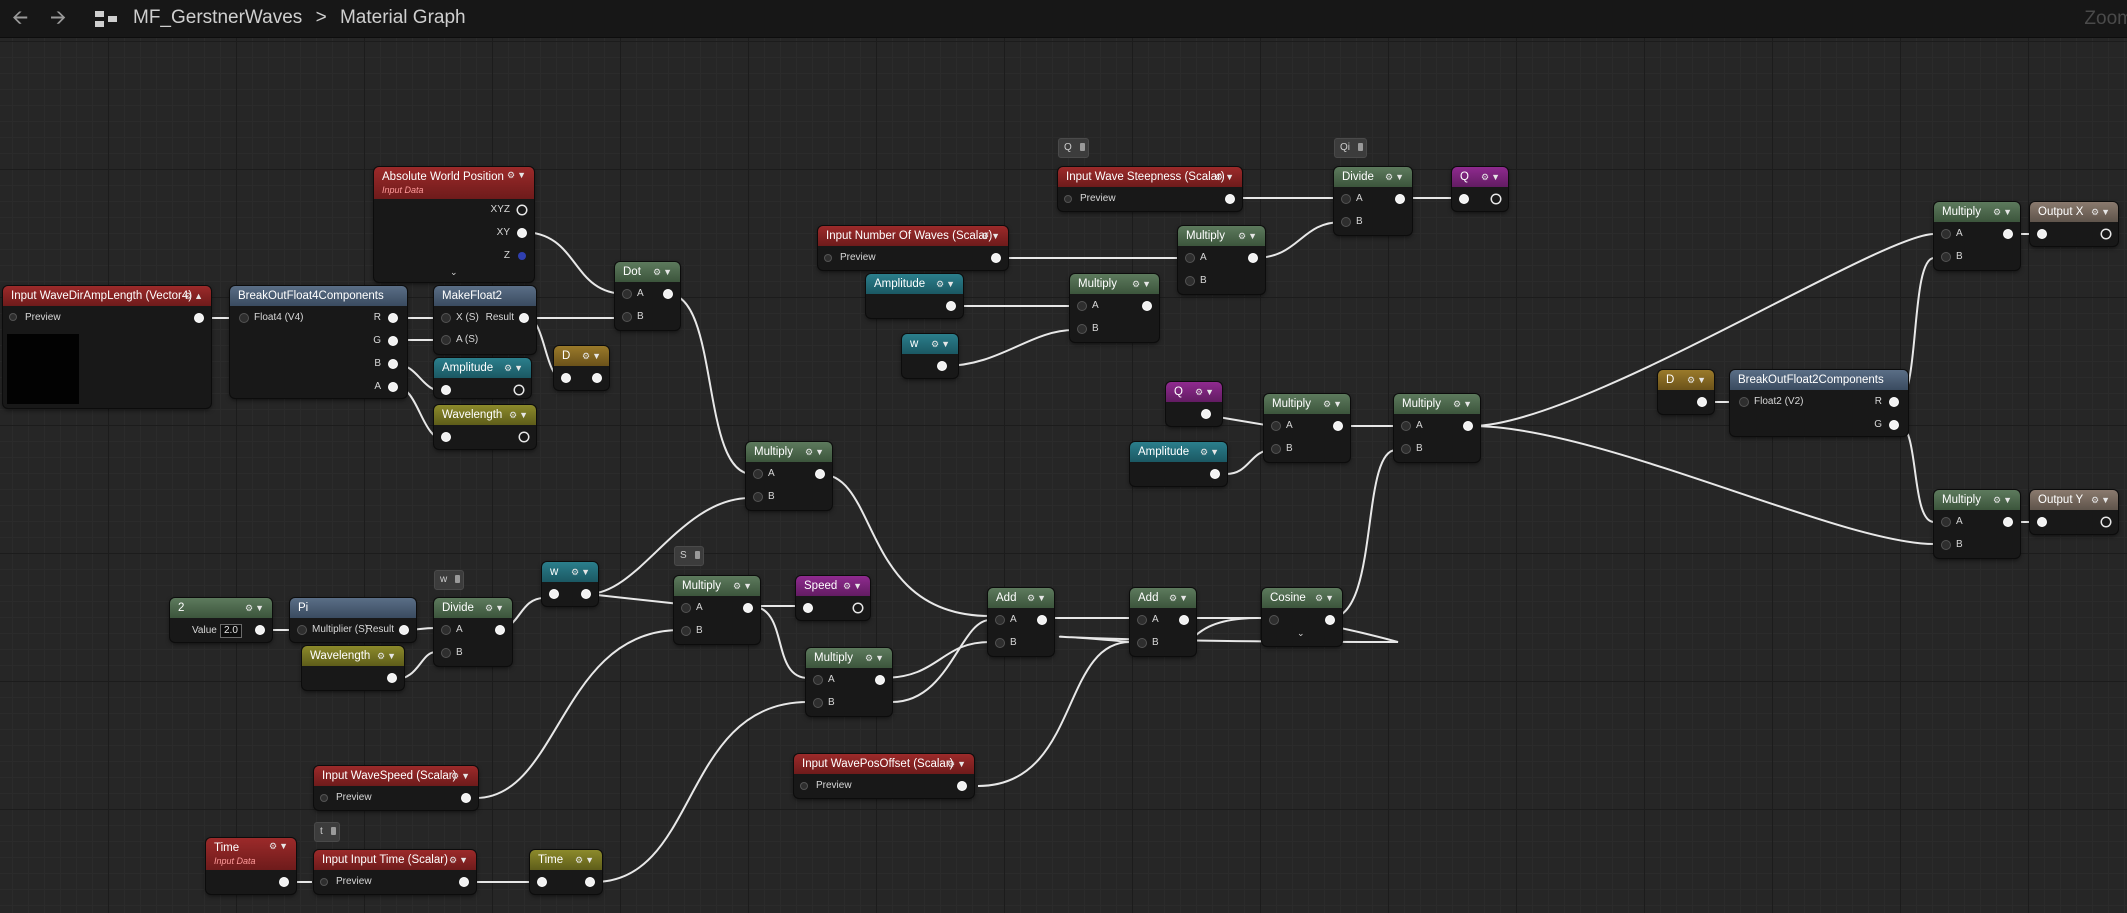 The width and height of the screenshot is (2127, 913). What do you see at coordinates (353, 620) in the screenshot?
I see `node-pi: Pi Multiplier (S) Result` at bounding box center [353, 620].